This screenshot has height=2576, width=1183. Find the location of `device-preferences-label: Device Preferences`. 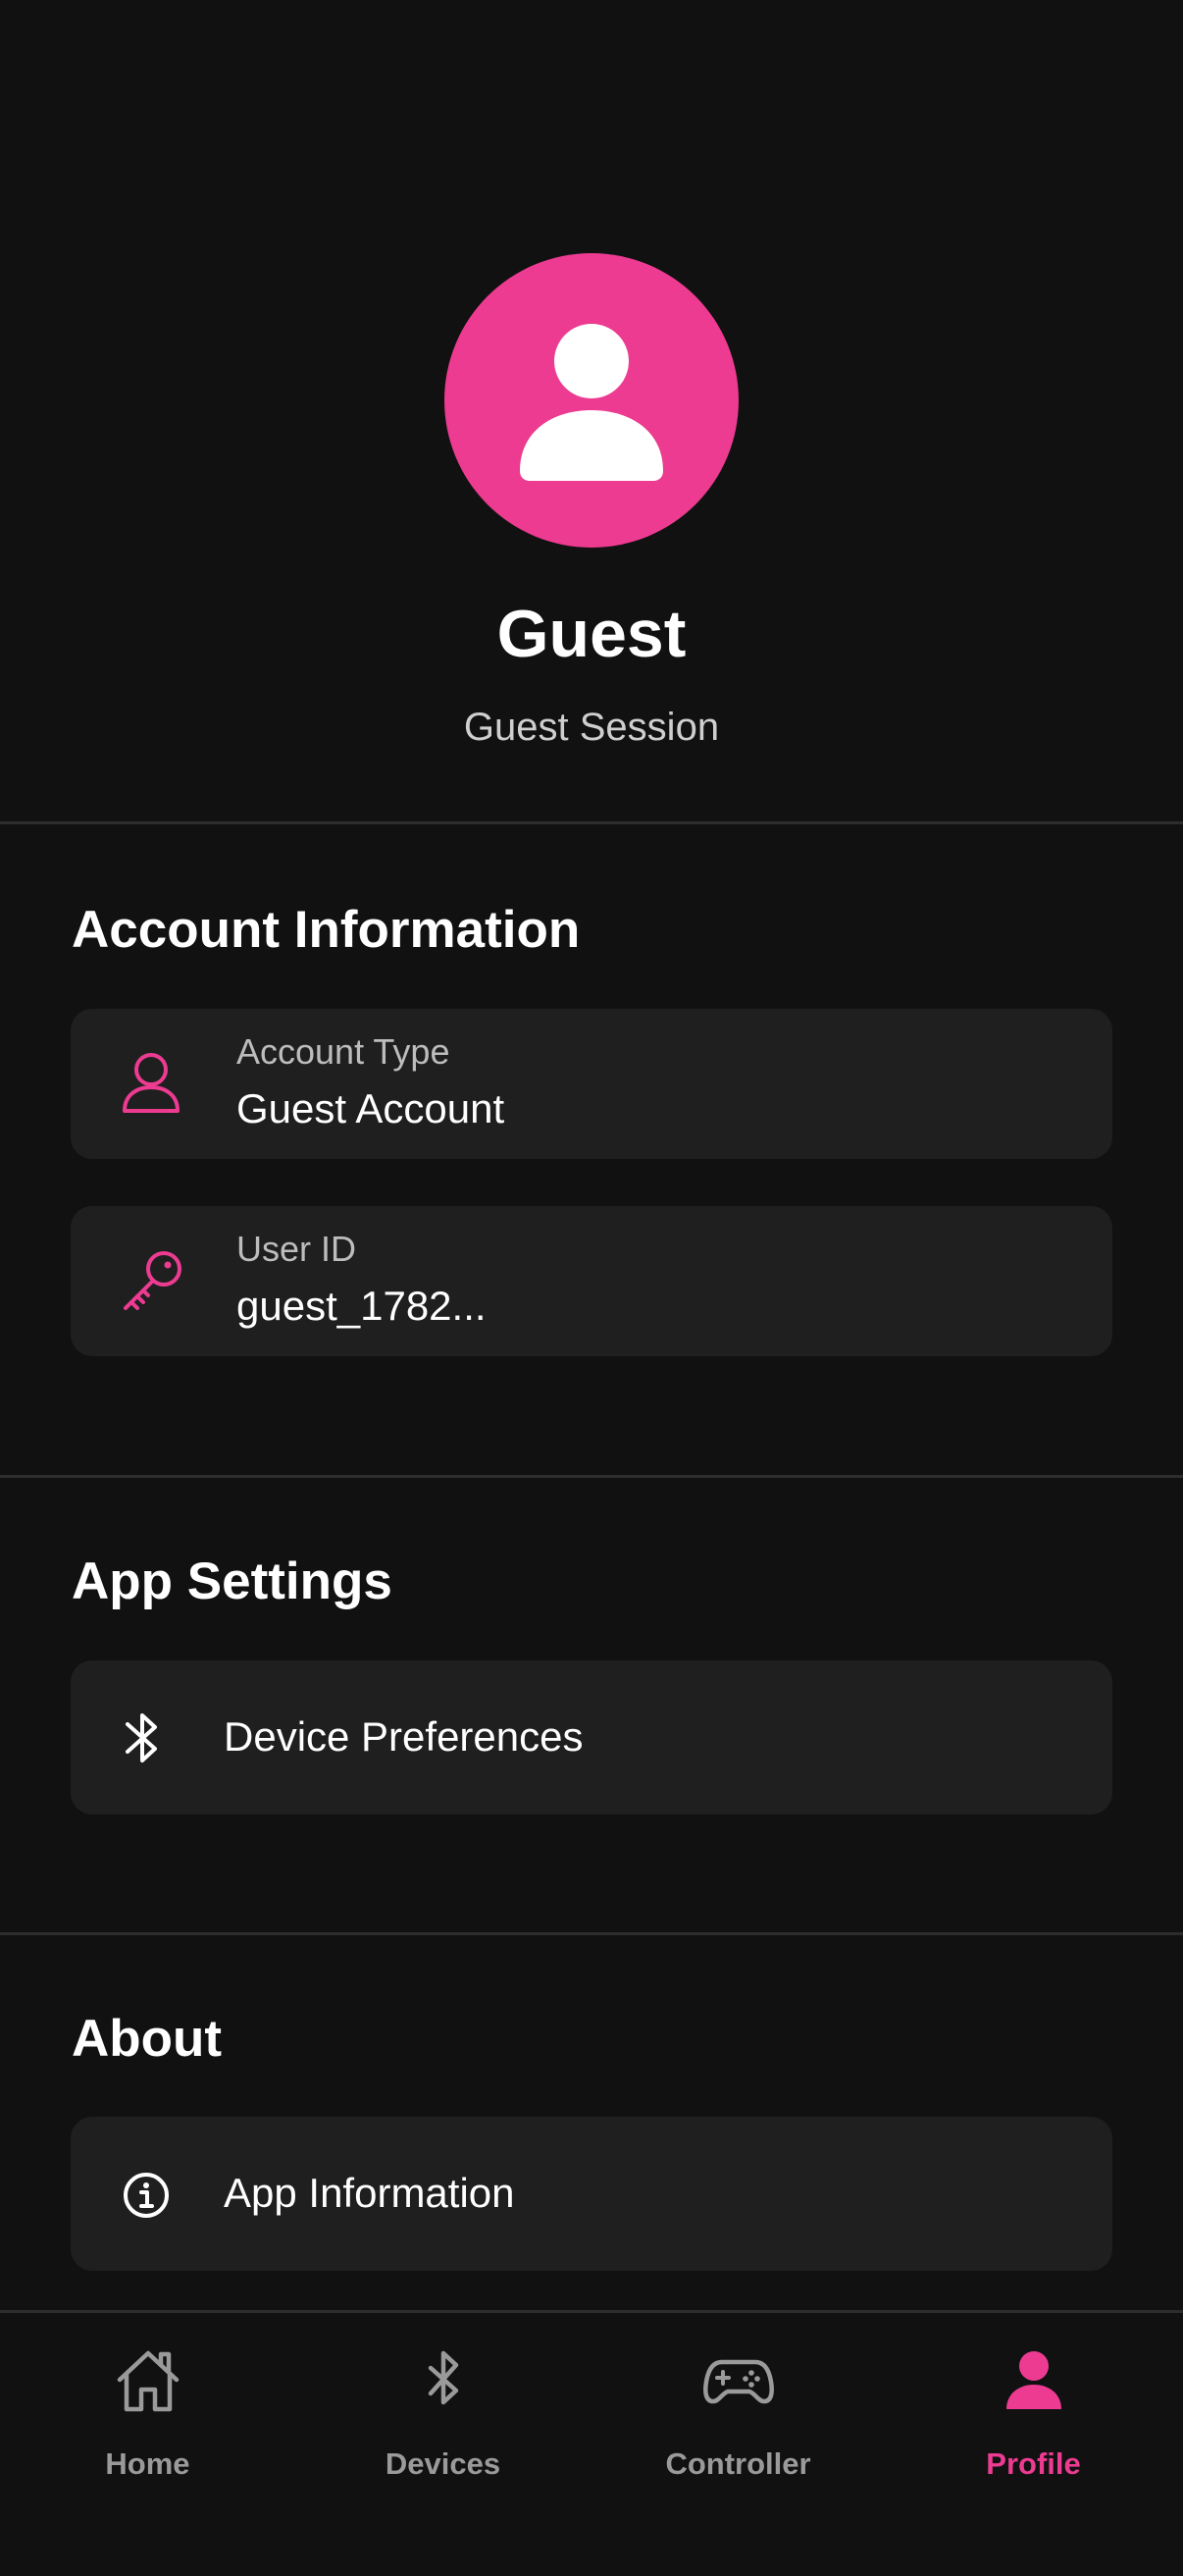

device-preferences-label: Device Preferences is located at coordinates (404, 1736).